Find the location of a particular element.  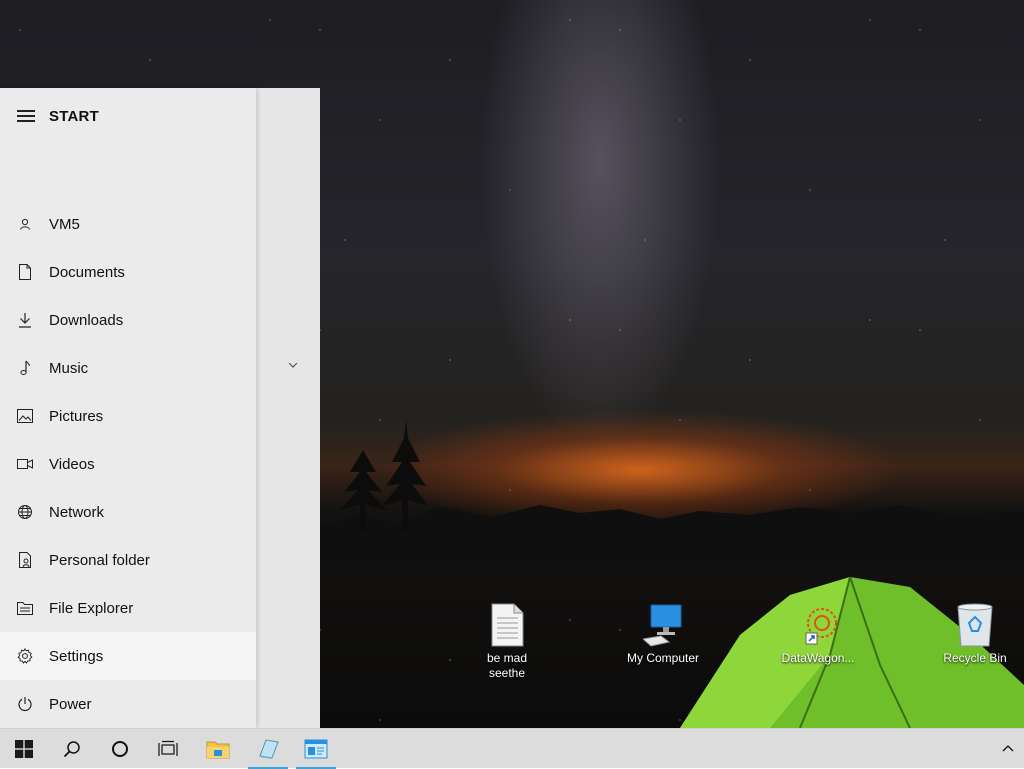

start-item-network: Network is located at coordinates (128, 512).